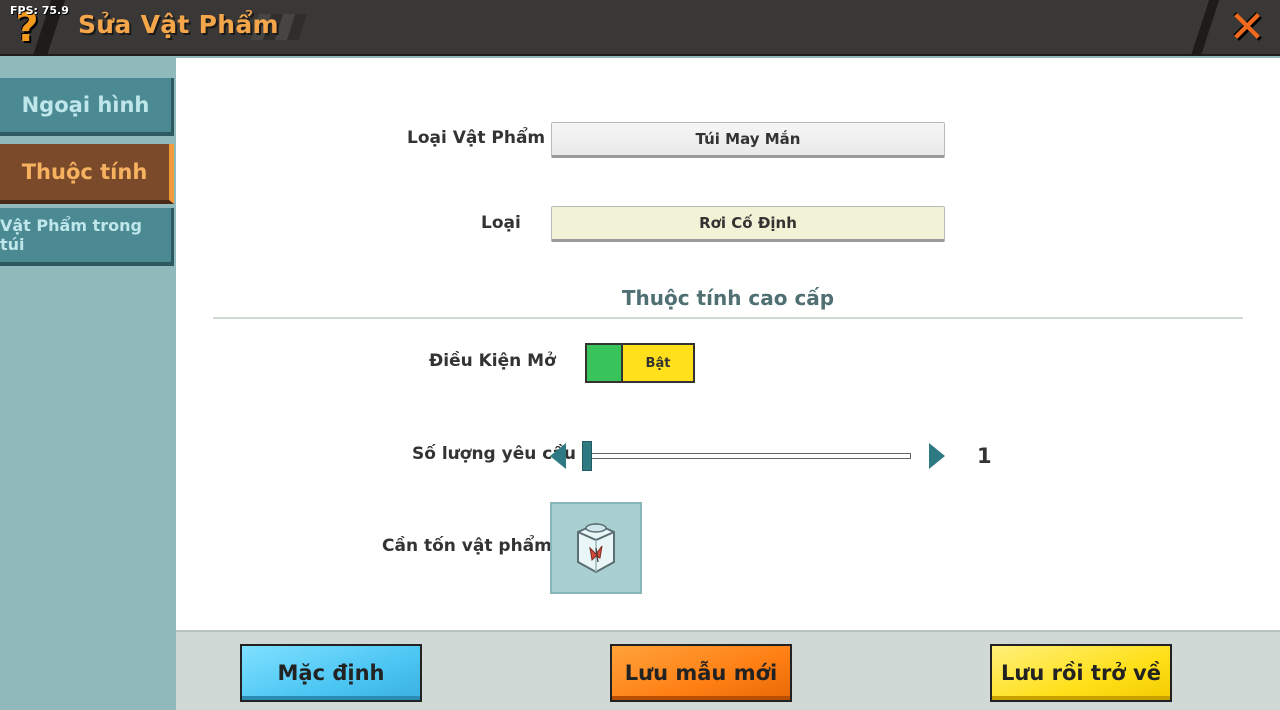  Describe the element at coordinates (88, 384) in the screenshot. I see `sidebar: Ngoại hình Thuộc tính Vật Phẩm trong túi` at that location.